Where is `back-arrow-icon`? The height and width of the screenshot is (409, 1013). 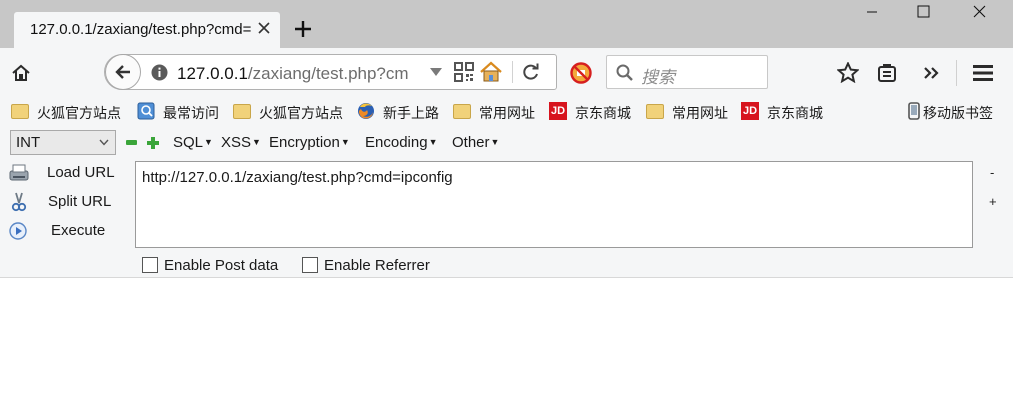 back-arrow-icon is located at coordinates (122, 72).